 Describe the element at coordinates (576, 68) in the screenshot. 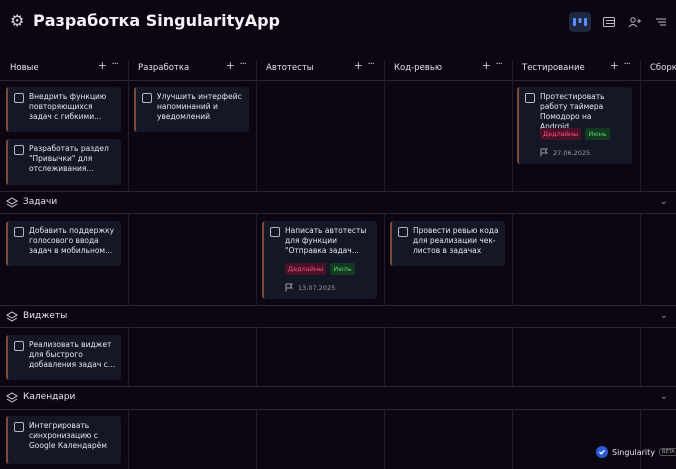

I see `column-header-testing: Тестирование + ···` at that location.